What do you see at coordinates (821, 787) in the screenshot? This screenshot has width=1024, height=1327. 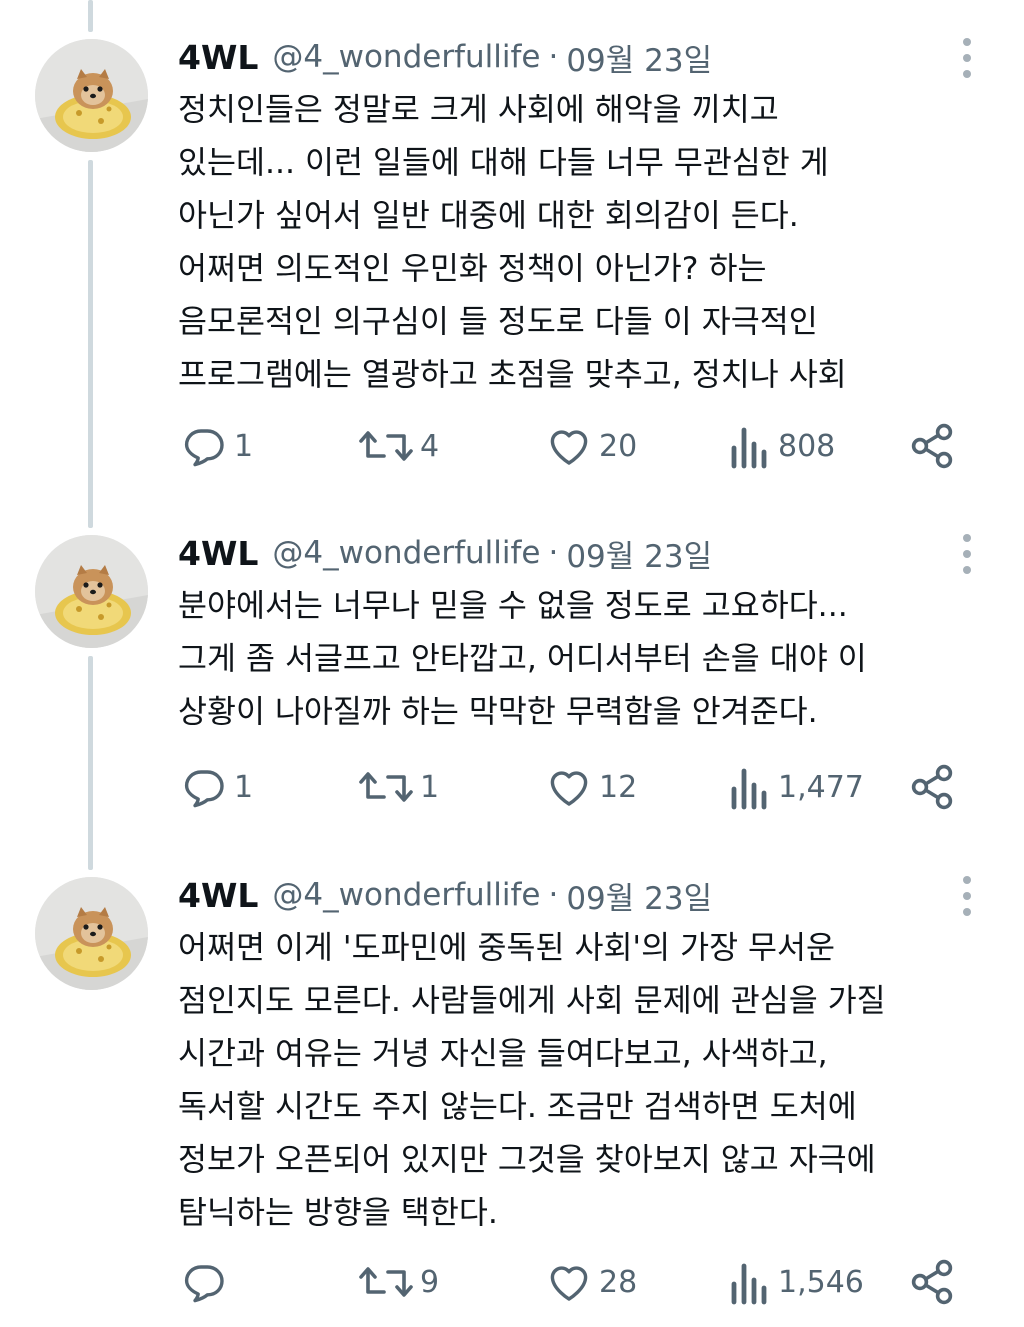 I see `views-count: 1,477` at bounding box center [821, 787].